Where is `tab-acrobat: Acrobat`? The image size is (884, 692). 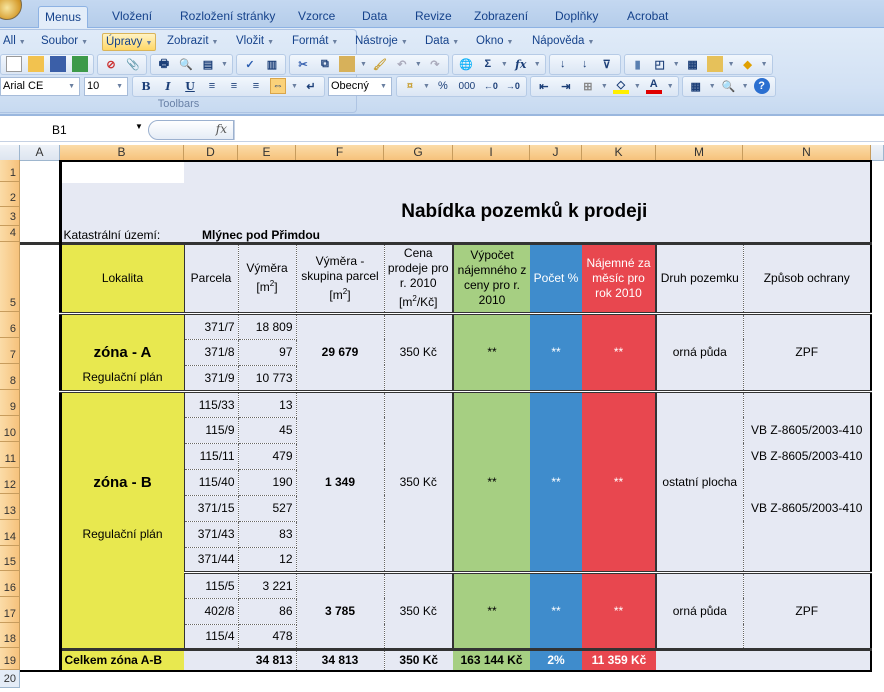 tab-acrobat: Acrobat is located at coordinates (647, 17).